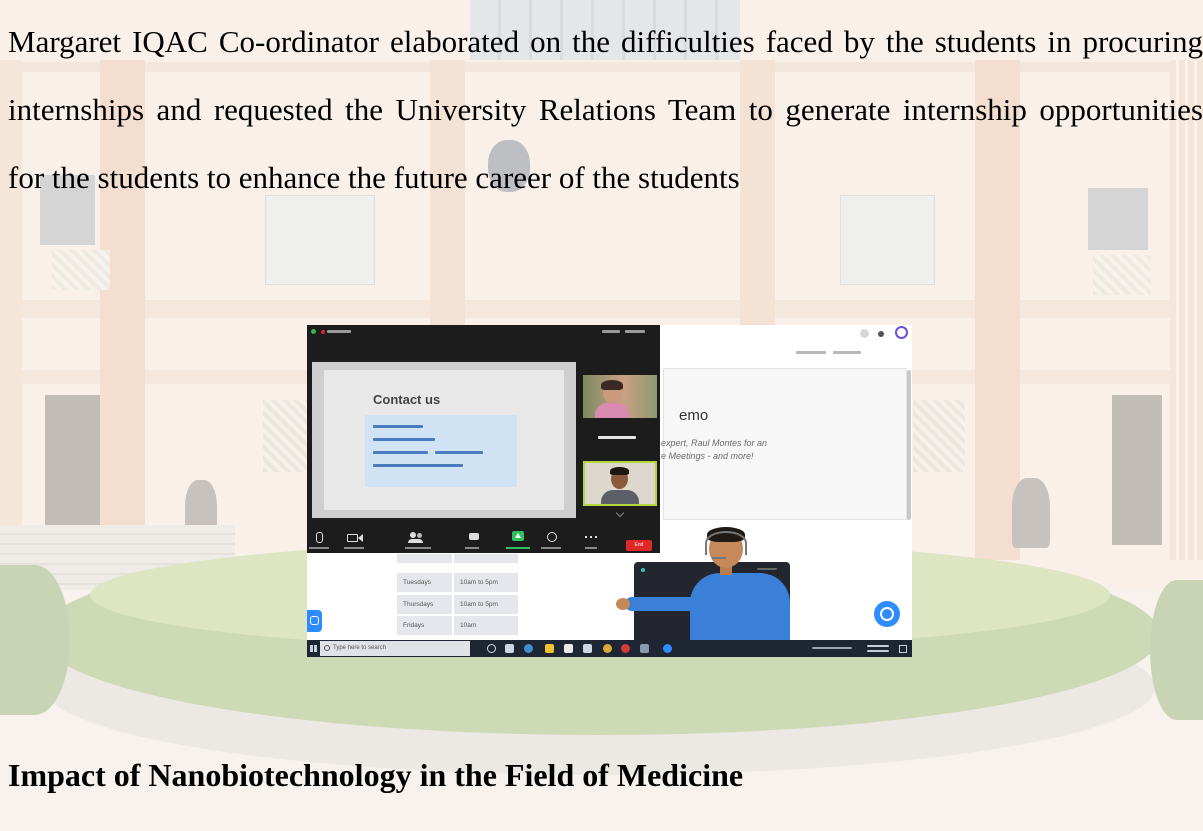 Image resolution: width=1203 pixels, height=831 pixels. I want to click on zoom-app-icon, so click(667, 648).